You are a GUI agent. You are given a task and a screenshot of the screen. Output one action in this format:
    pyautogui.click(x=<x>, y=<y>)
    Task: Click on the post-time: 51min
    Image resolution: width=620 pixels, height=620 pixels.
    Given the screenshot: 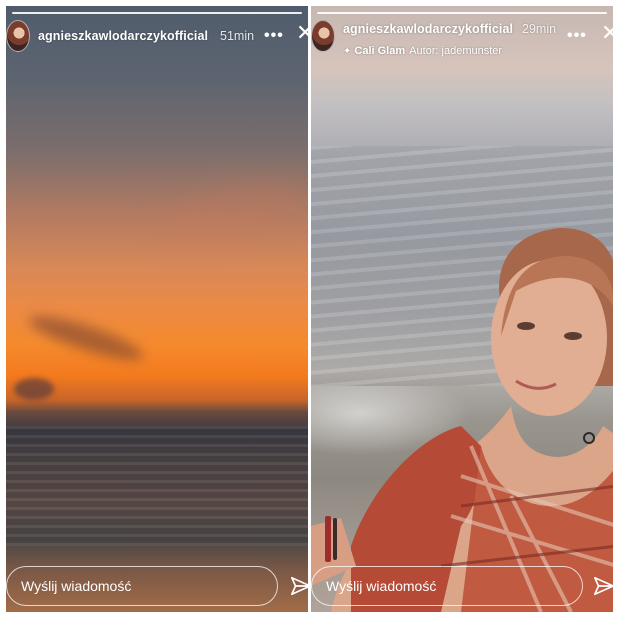 What is the action you would take?
    pyautogui.click(x=237, y=36)
    